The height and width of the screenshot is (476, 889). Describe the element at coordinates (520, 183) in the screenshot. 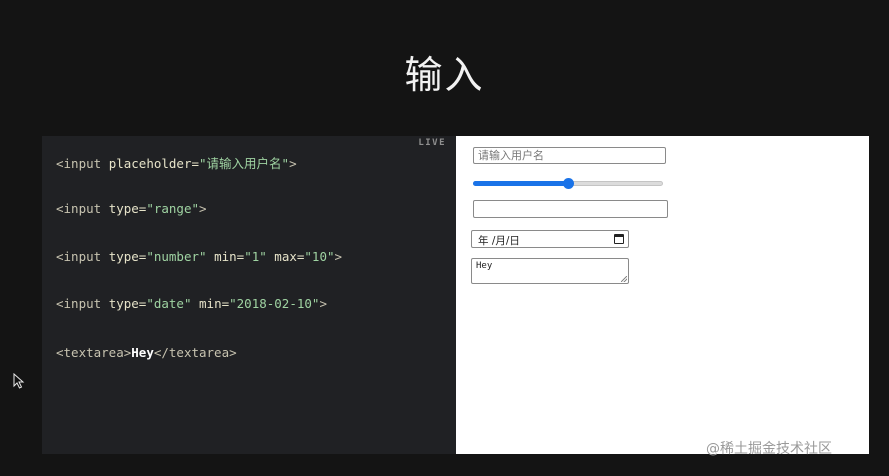

I see `range-fill` at that location.